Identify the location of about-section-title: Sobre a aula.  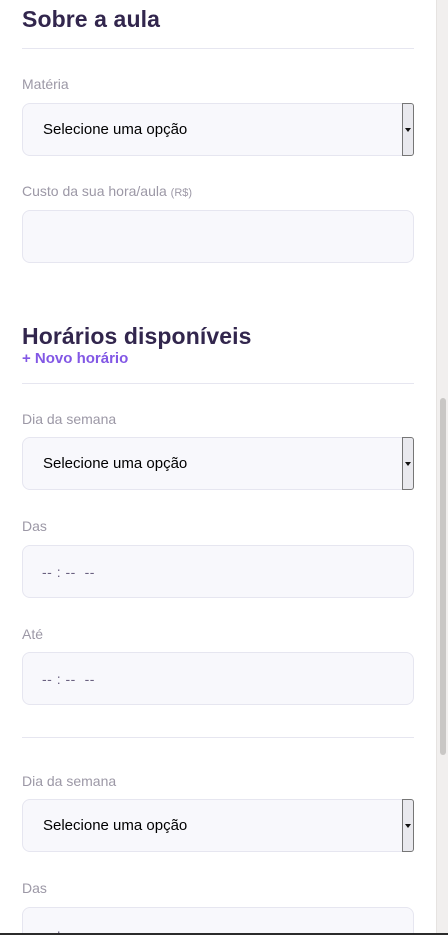
(91, 19).